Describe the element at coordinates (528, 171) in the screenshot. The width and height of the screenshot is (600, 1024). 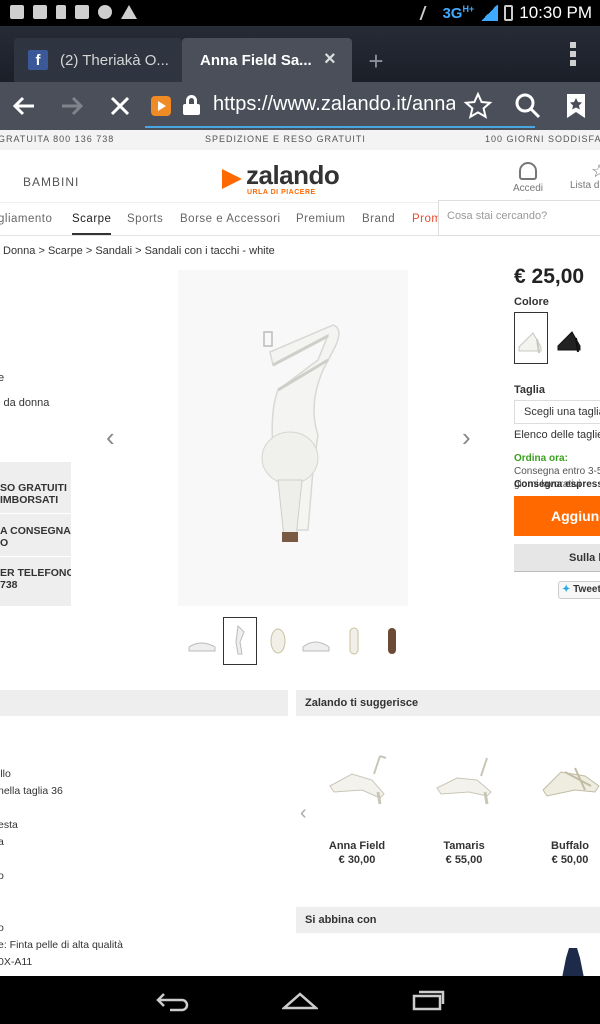
I see `user-icon` at that location.